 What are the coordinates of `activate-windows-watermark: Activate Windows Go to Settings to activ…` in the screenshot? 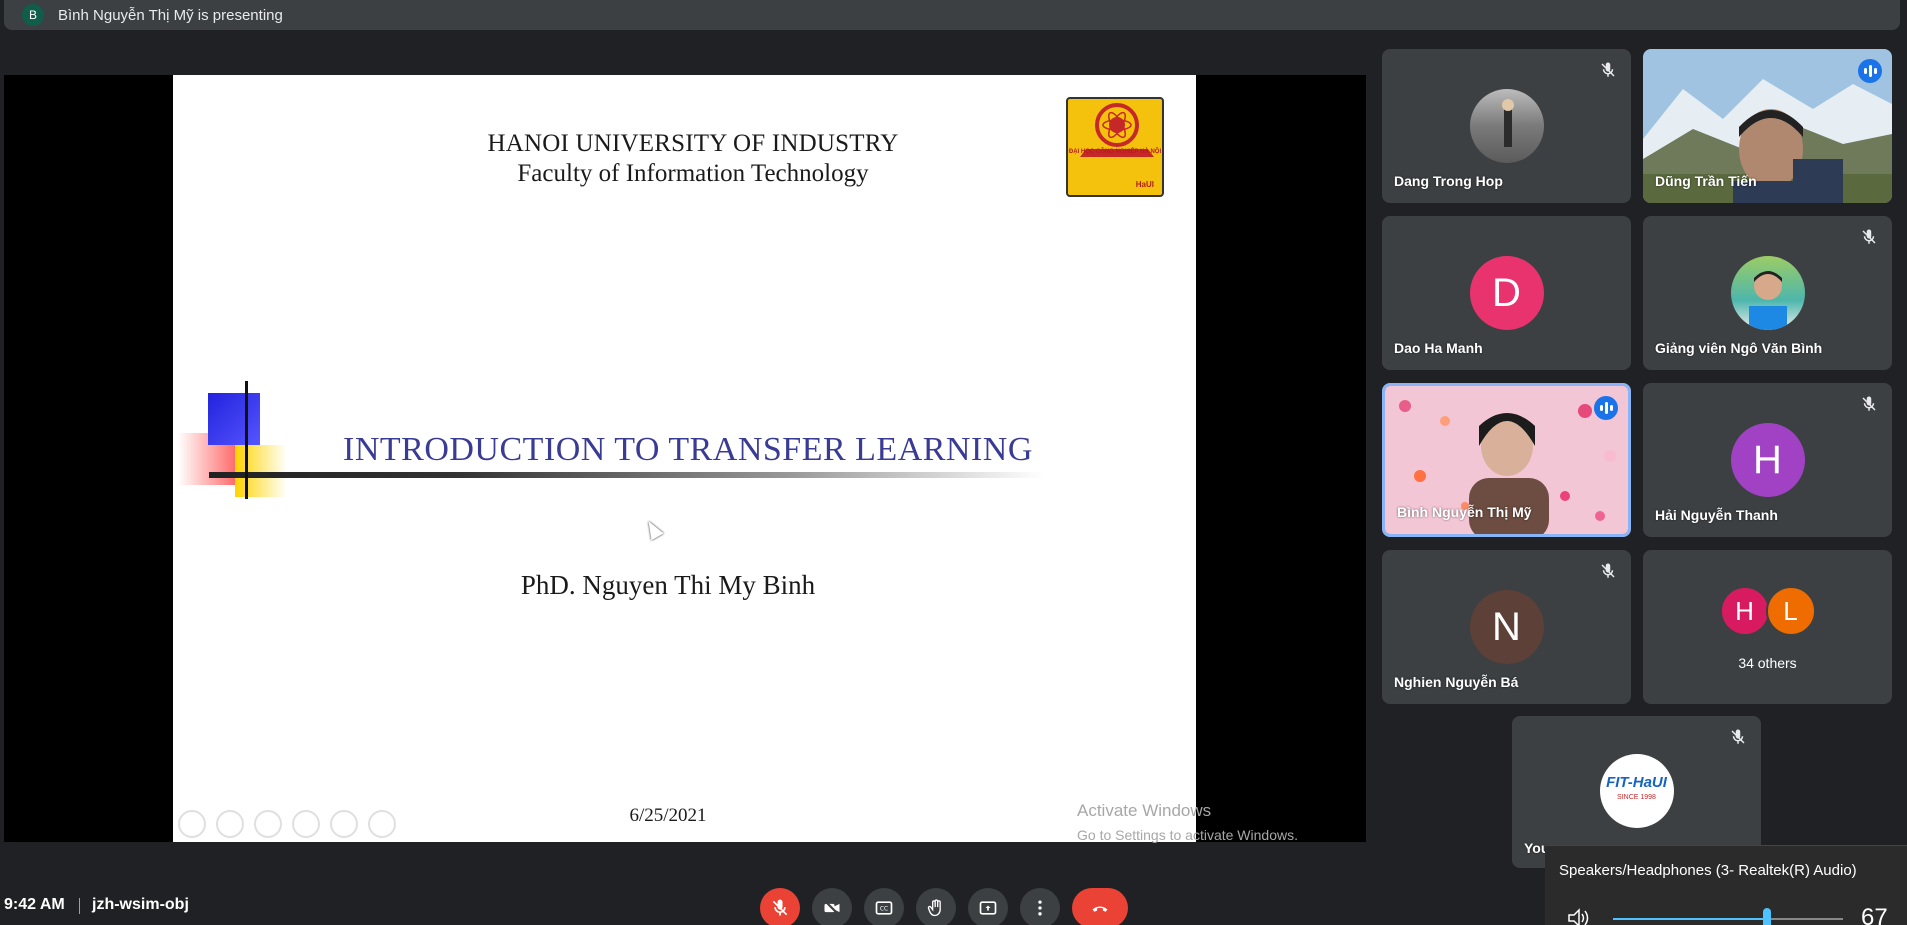 It's located at (1187, 822).